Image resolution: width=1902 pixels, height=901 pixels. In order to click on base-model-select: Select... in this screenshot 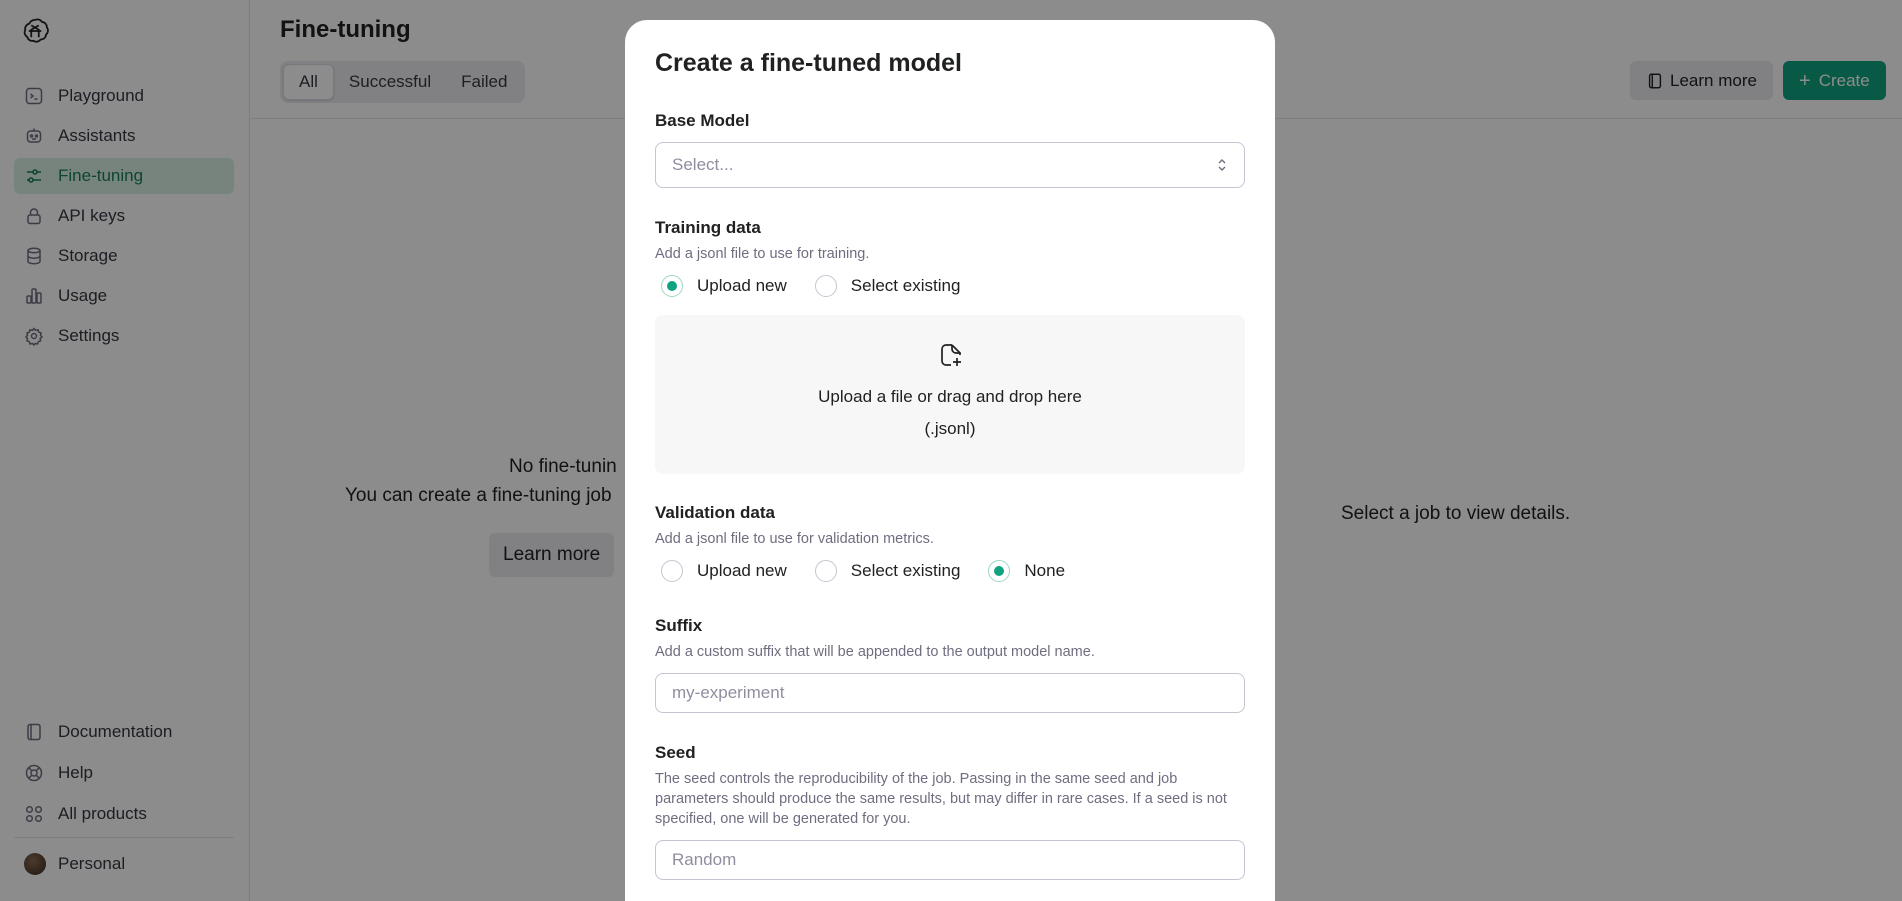, I will do `click(950, 165)`.